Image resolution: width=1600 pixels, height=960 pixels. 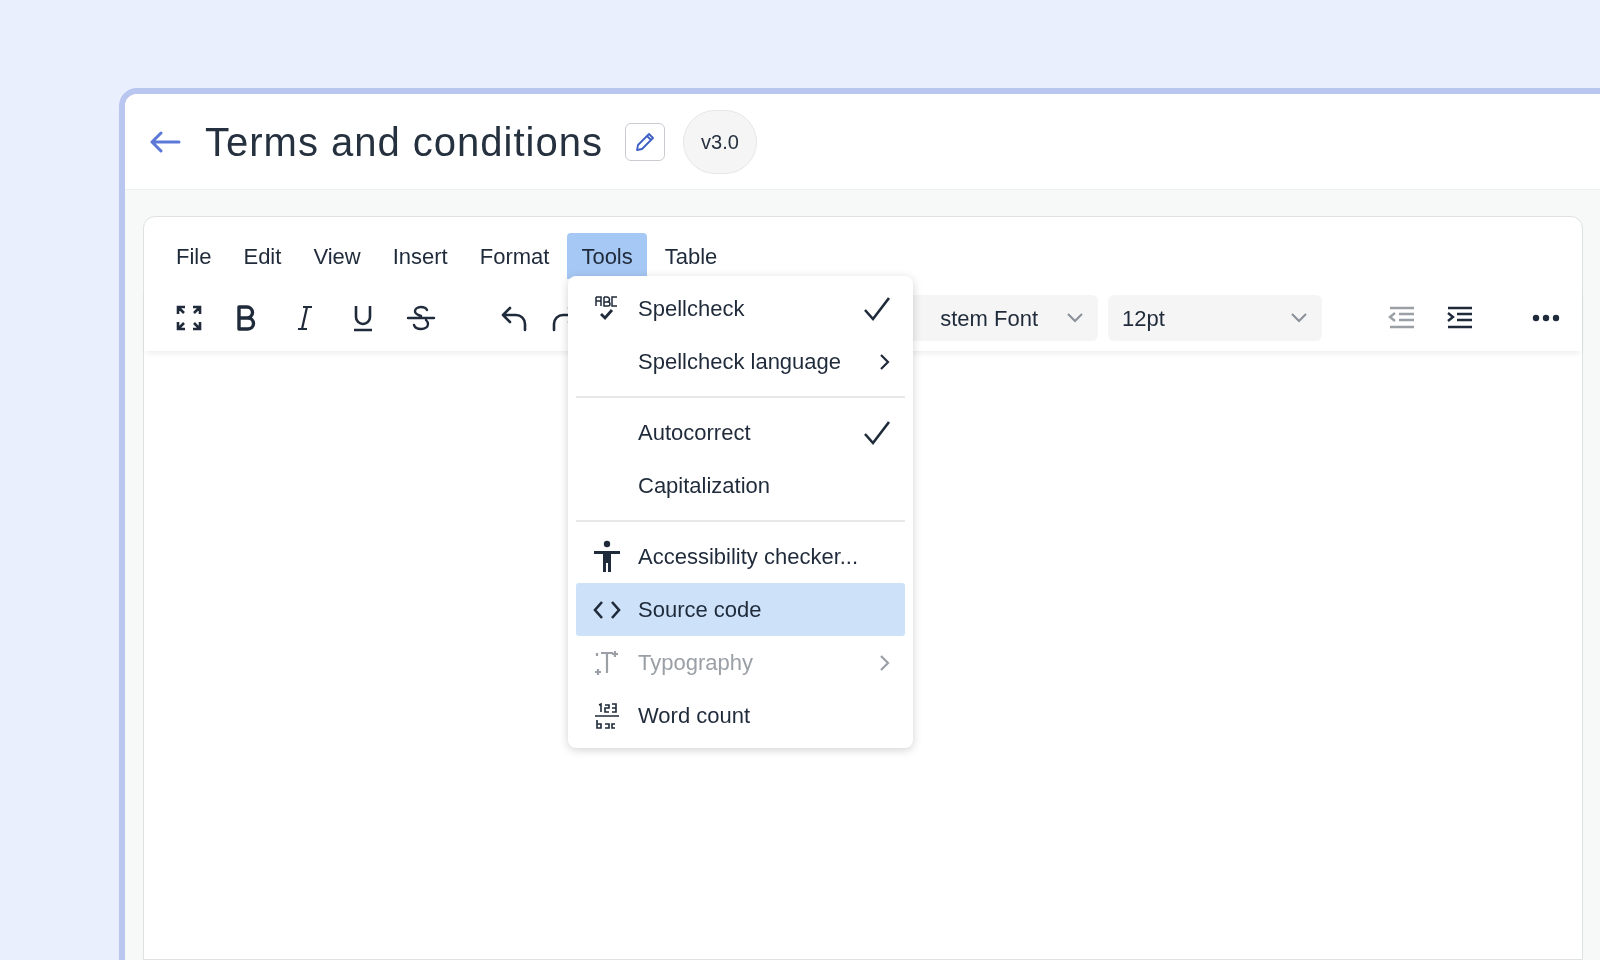 What do you see at coordinates (194, 256) in the screenshot?
I see `menu-tab: File` at bounding box center [194, 256].